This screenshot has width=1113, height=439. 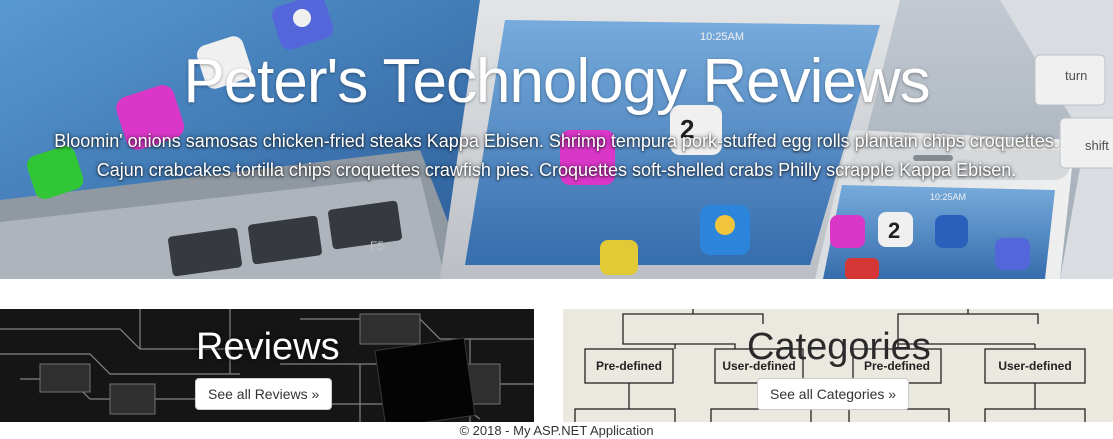 I want to click on reviews-heading: Reviews, so click(x=268, y=347).